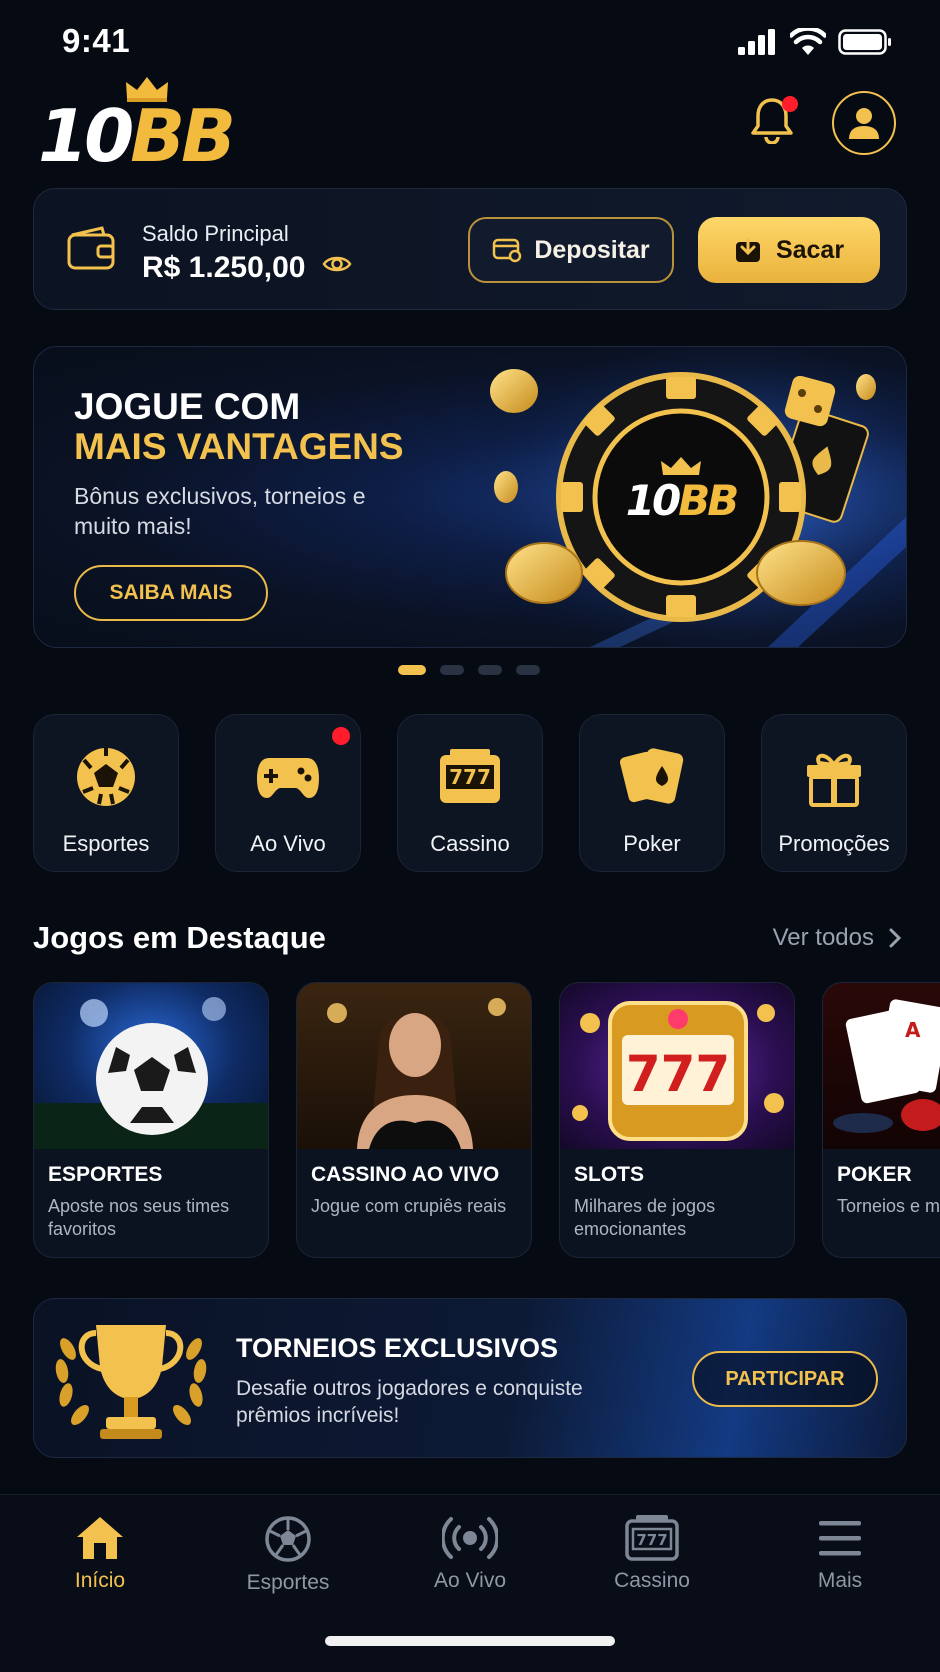 This screenshot has width=940, height=1672. I want to click on card-deposit-icon, so click(507, 250).